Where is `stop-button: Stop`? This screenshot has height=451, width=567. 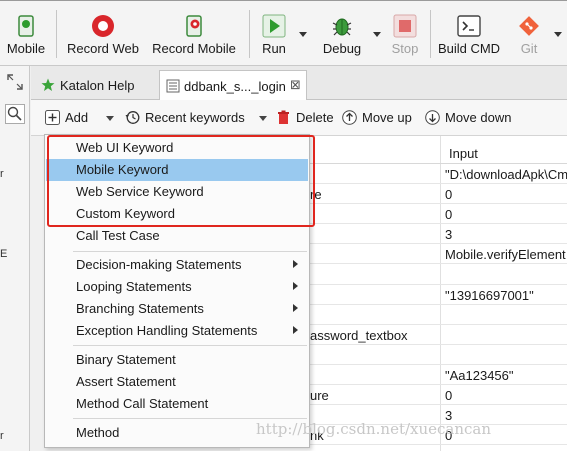 stop-button: Stop is located at coordinates (405, 35).